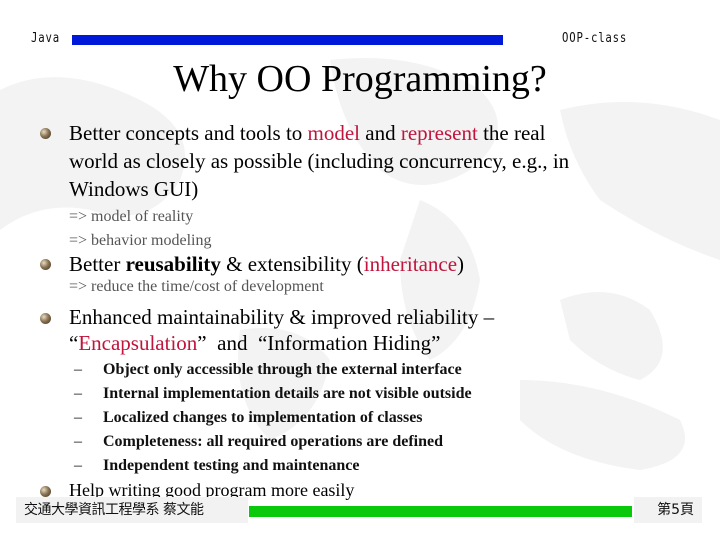 This screenshot has width=720, height=540. Describe the element at coordinates (360, 79) in the screenshot. I see `slide-title: Why OO Programming?` at that location.